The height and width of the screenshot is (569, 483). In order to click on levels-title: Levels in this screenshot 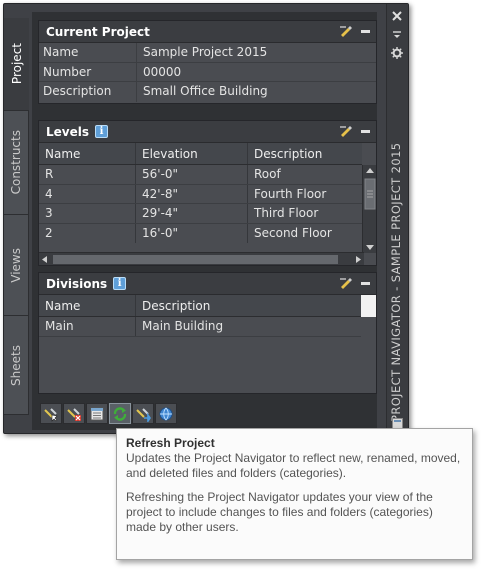, I will do `click(68, 131)`.